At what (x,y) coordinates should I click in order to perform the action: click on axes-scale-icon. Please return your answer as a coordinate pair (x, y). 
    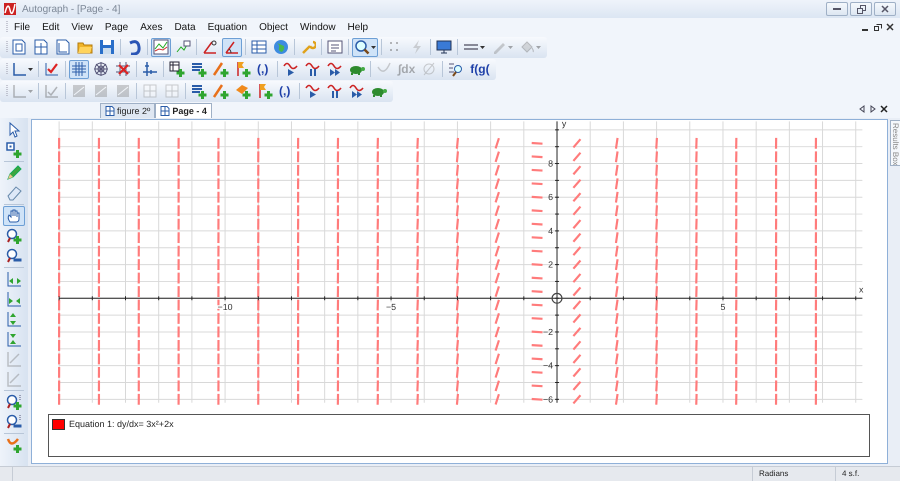
    Looking at the image, I should click on (150, 69).